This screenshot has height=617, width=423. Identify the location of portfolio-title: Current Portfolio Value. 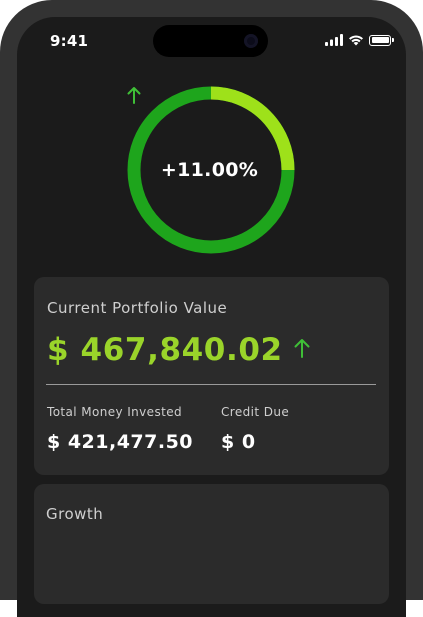
(137, 308).